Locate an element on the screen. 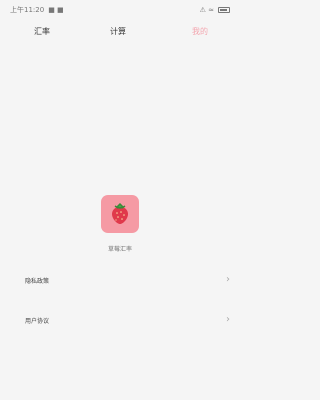 Image resolution: width=320 pixels, height=400 pixels. status-time: 上午11:20 is located at coordinates (27, 9).